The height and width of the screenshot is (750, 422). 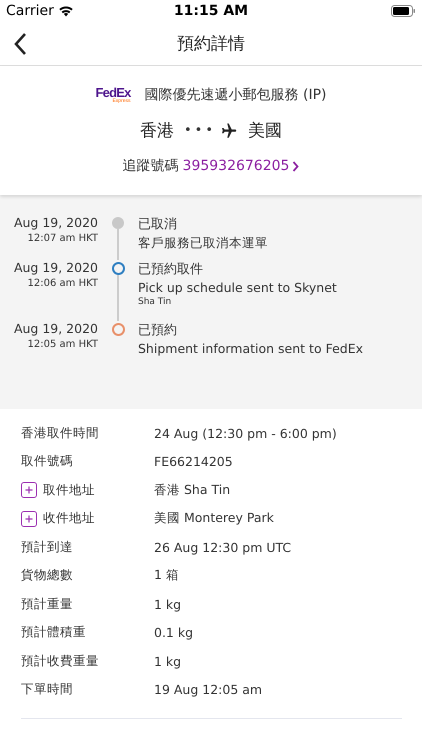 I want to click on detail-label: 取件地址, so click(x=69, y=490).